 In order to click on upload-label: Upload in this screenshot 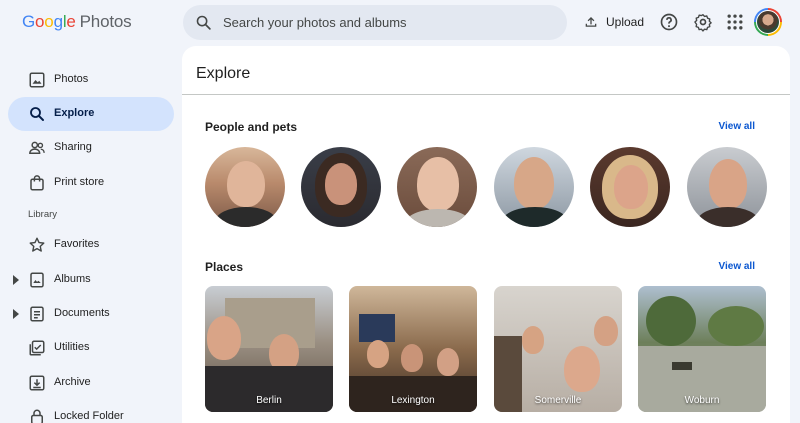, I will do `click(625, 22)`.